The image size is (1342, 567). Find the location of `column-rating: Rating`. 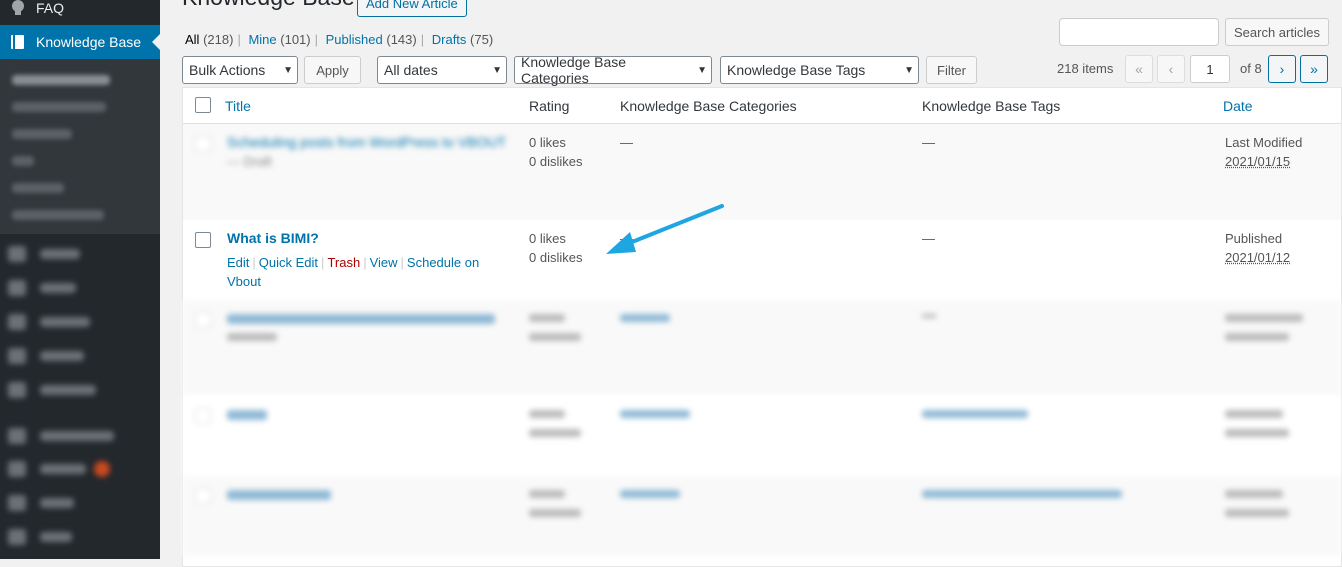

column-rating: Rating is located at coordinates (549, 106).